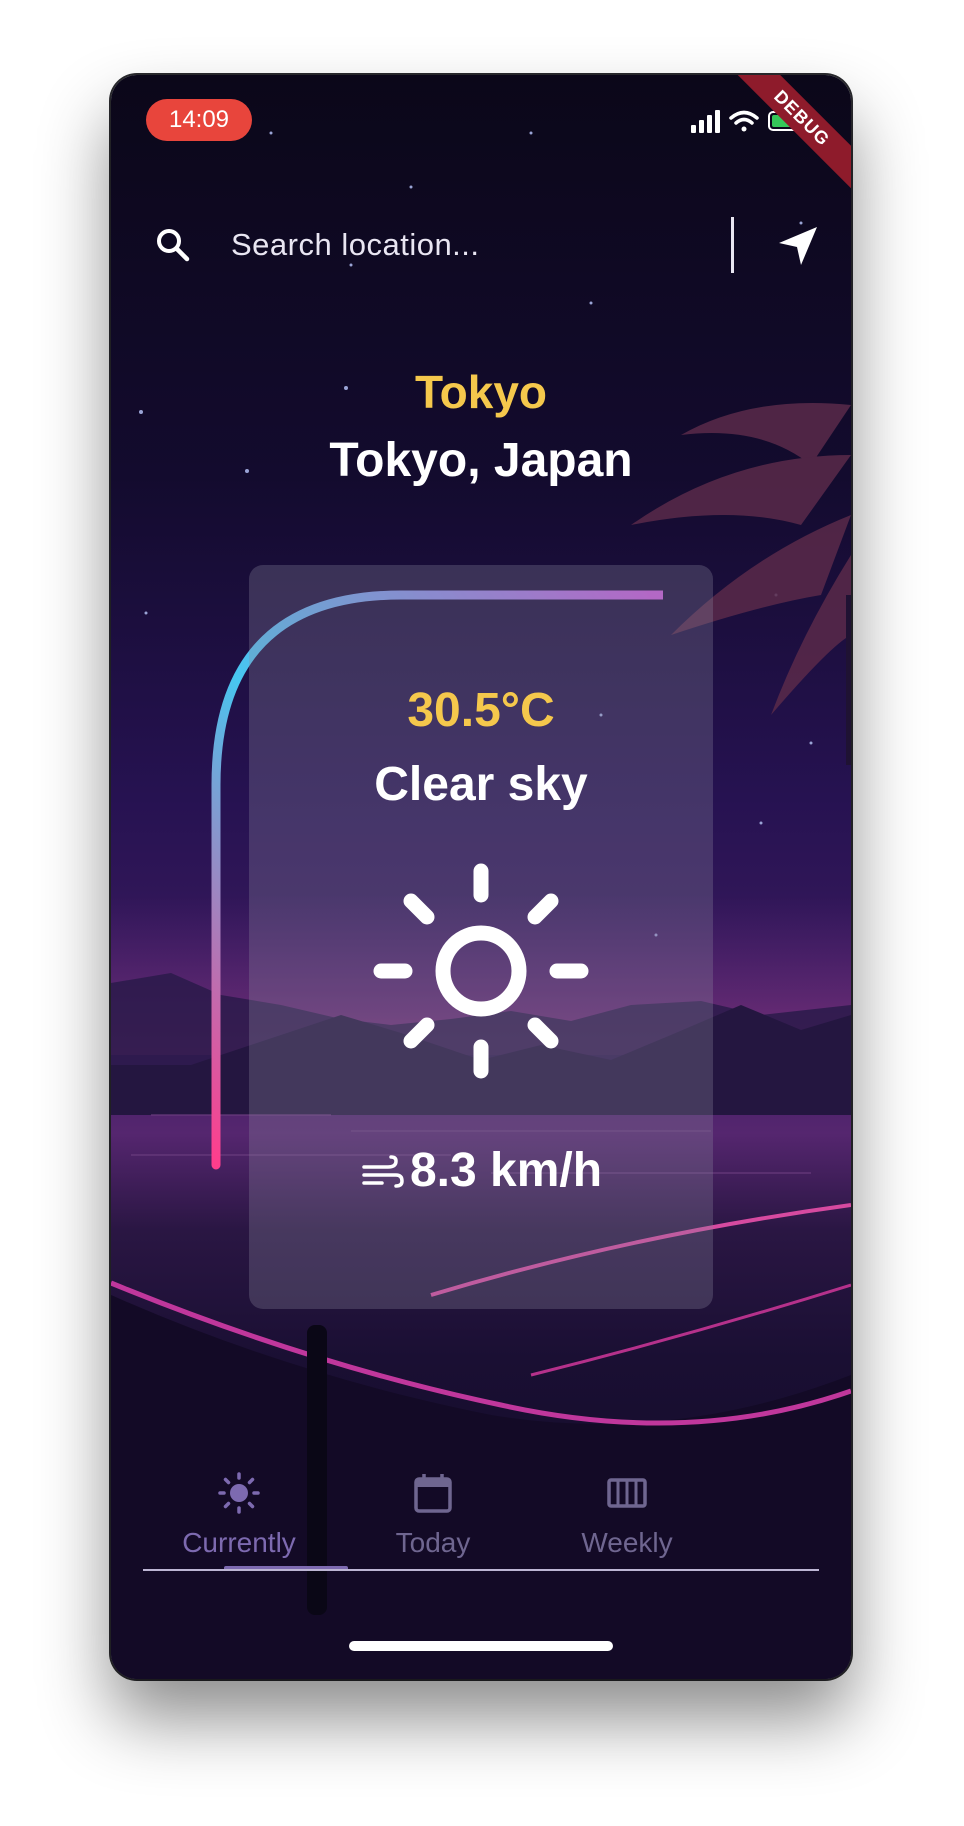  I want to click on wind-speed: 8.3 km/h, so click(506, 1170).